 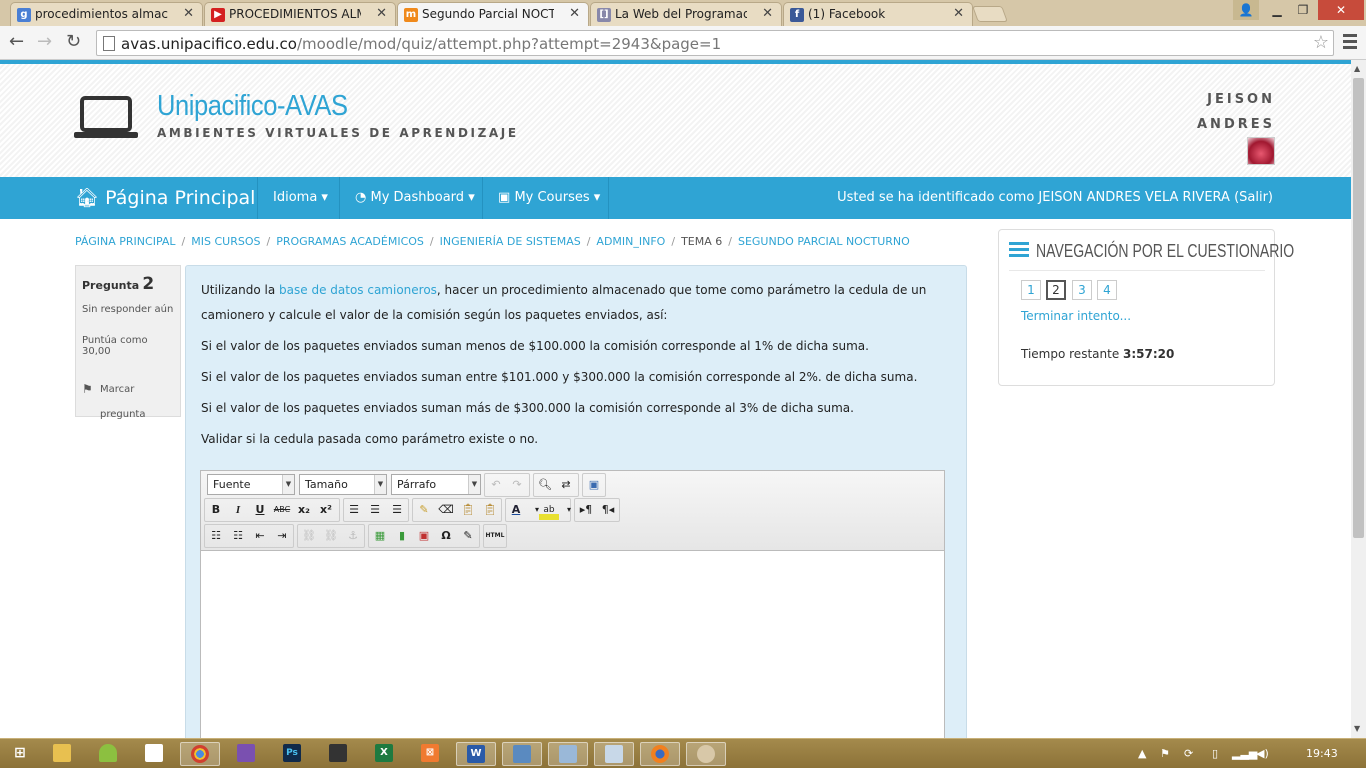 I want to click on quiz-page-button: 1, so click(x=1031, y=290).